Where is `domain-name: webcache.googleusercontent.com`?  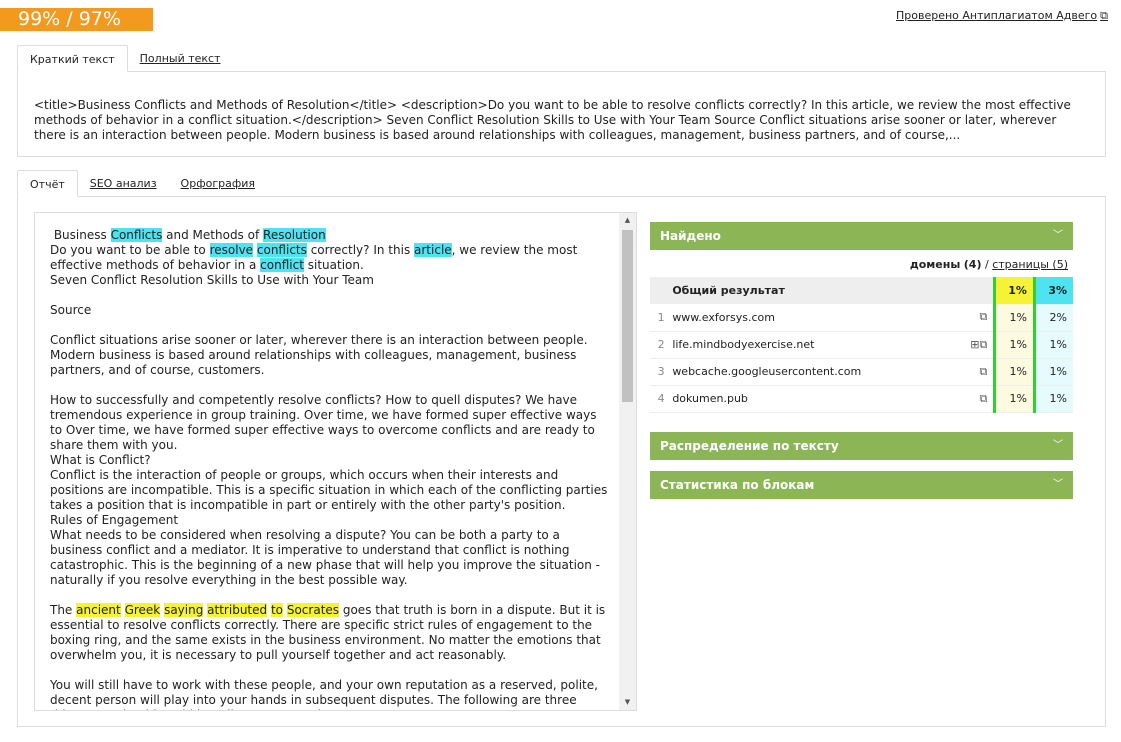
domain-name: webcache.googleusercontent.com is located at coordinates (818, 372).